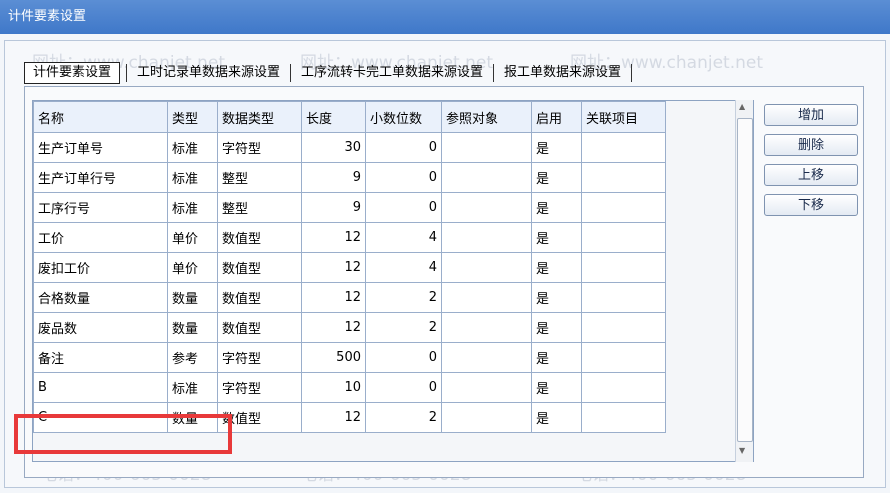 This screenshot has width=890, height=493. What do you see at coordinates (100, 387) in the screenshot?
I see `cell-name: B` at bounding box center [100, 387].